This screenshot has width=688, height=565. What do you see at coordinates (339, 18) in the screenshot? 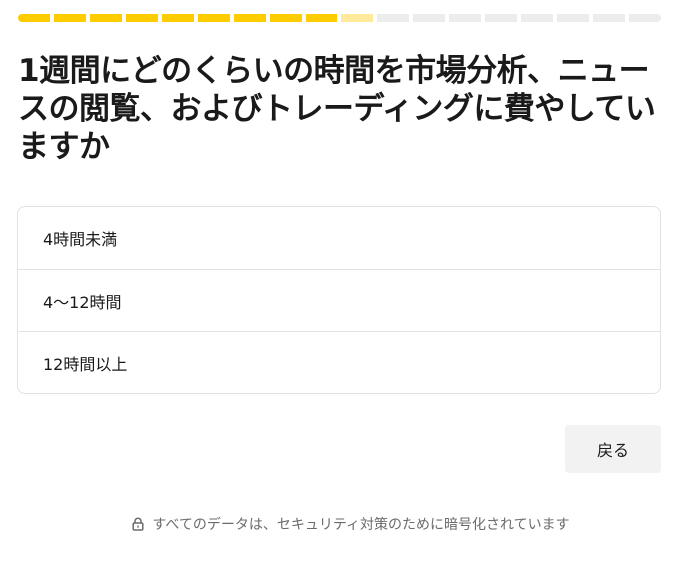
I see `progress-bar` at bounding box center [339, 18].